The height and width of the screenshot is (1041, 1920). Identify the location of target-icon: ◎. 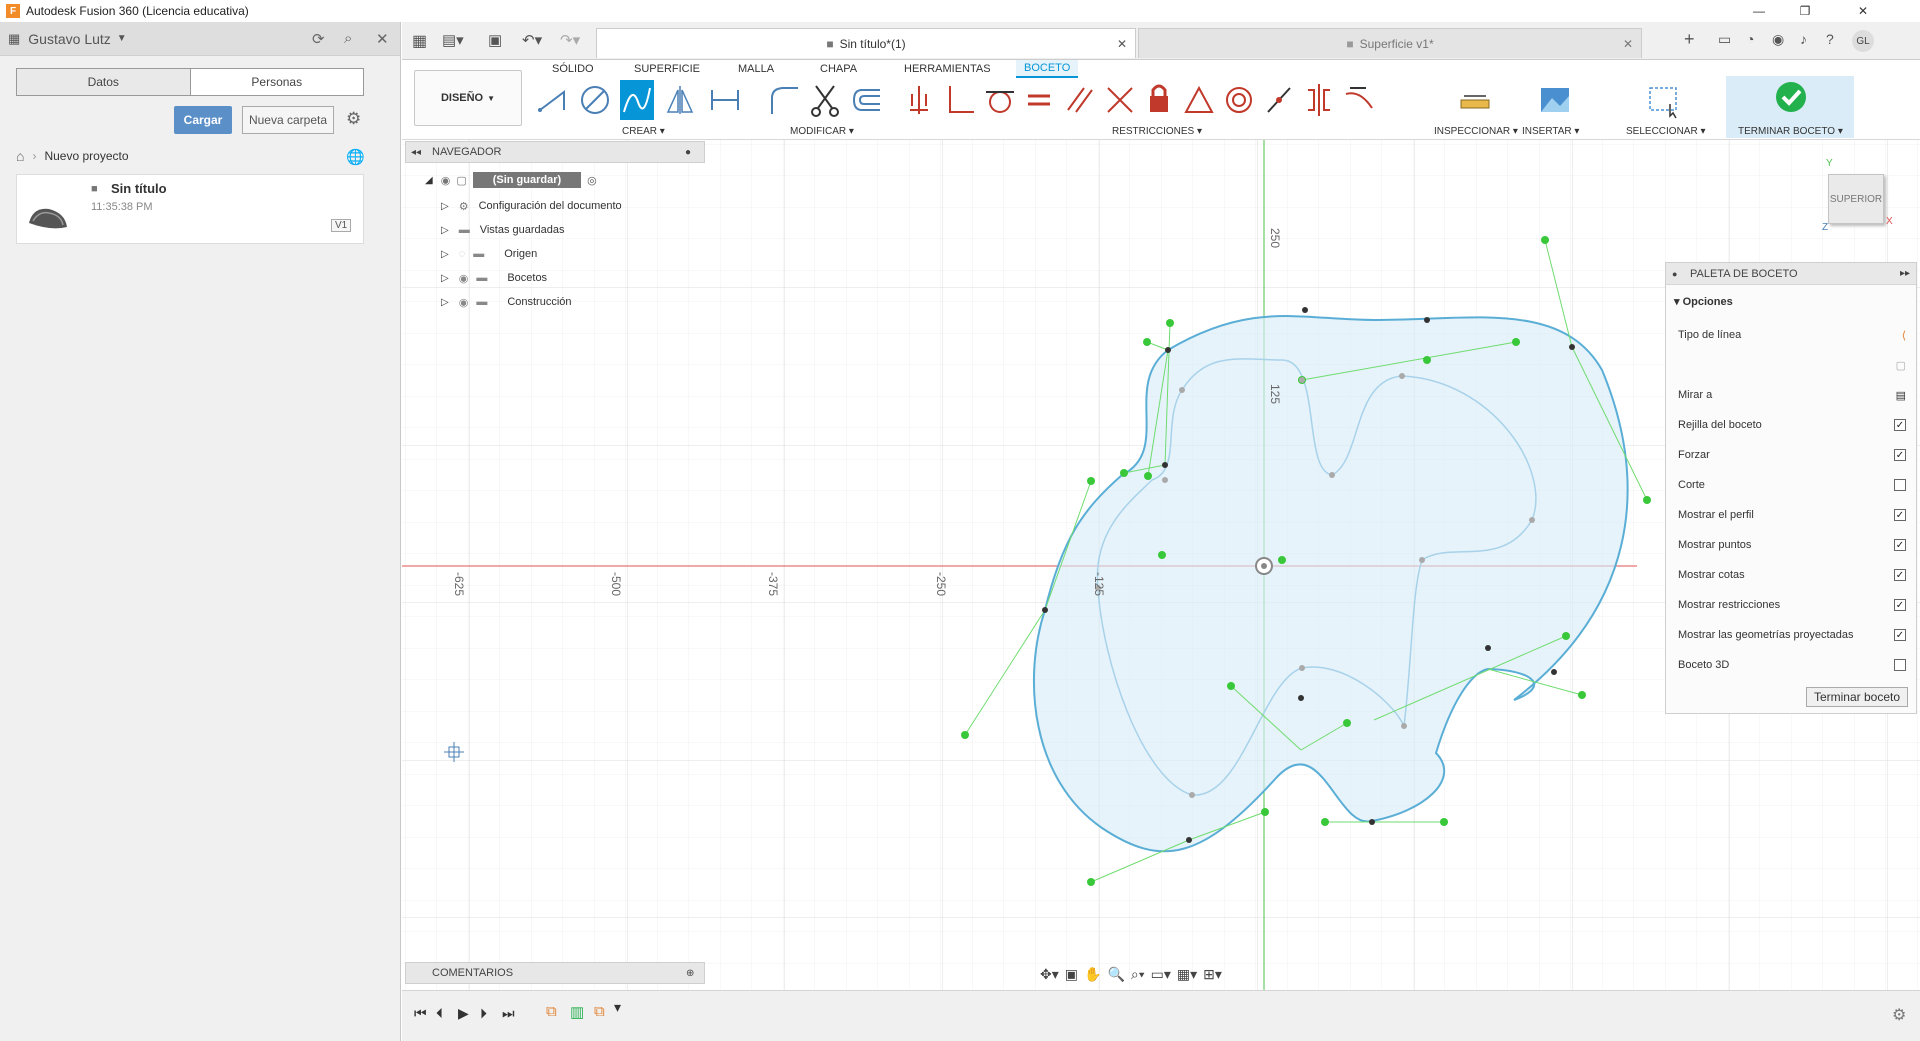
(592, 180).